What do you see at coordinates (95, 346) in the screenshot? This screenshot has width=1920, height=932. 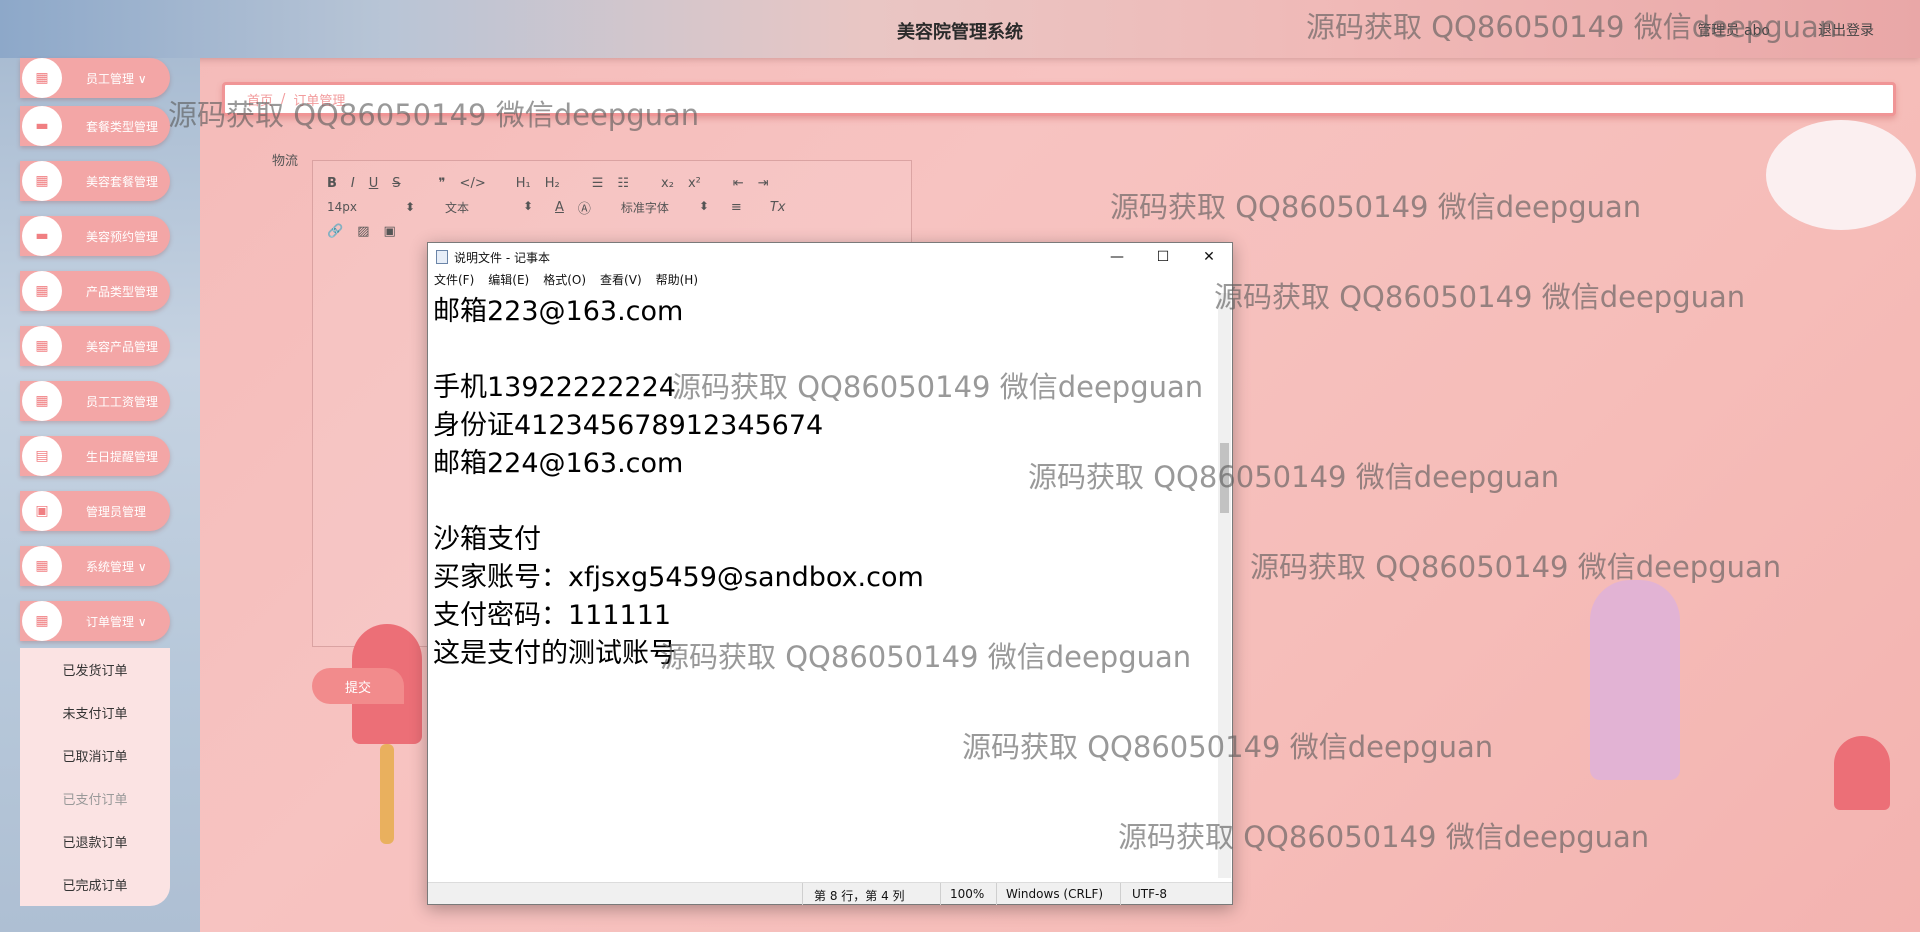 I see `sidebar-item-product: ▦ 美容产品管理` at bounding box center [95, 346].